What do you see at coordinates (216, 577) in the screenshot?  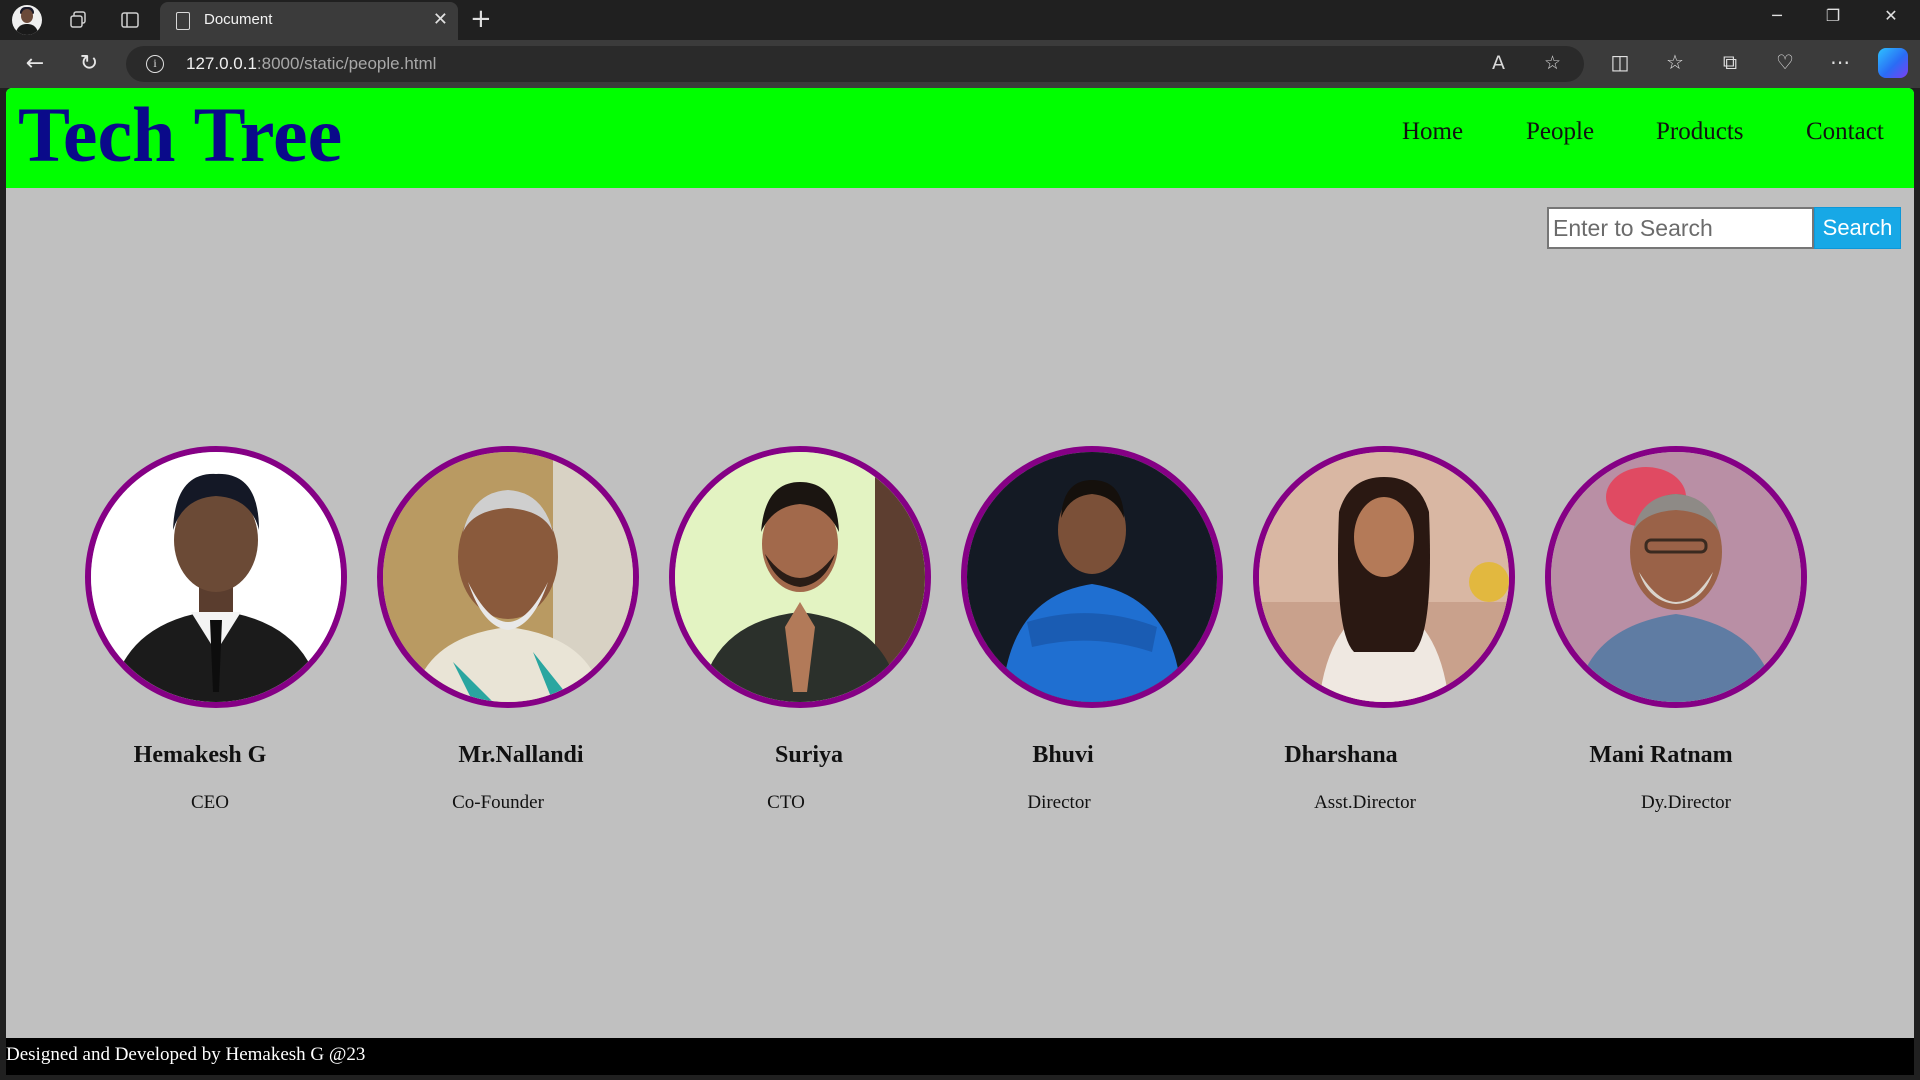 I see `person-photo-hemakesh` at bounding box center [216, 577].